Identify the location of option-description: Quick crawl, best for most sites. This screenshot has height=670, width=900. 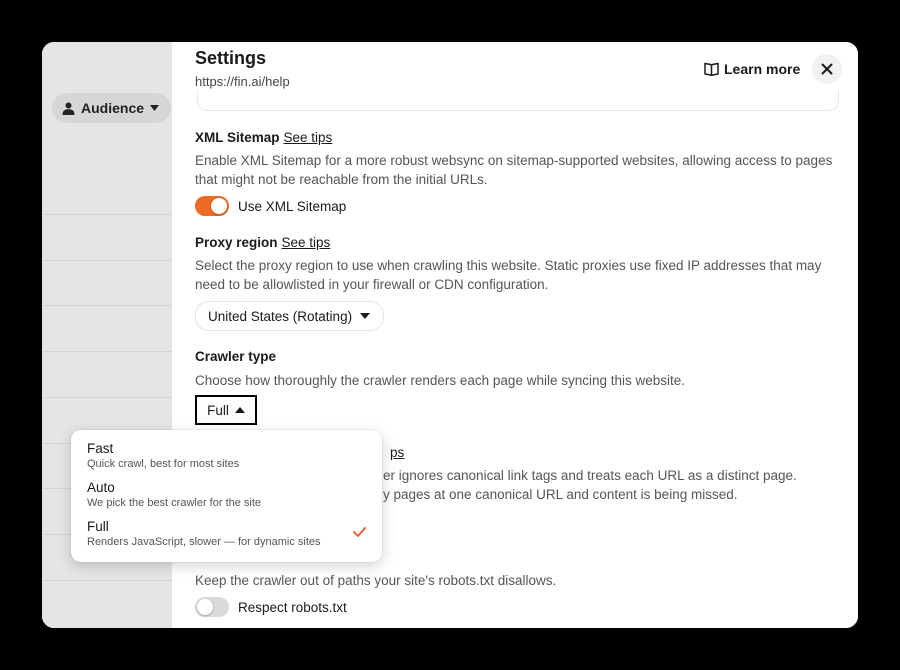
(163, 464).